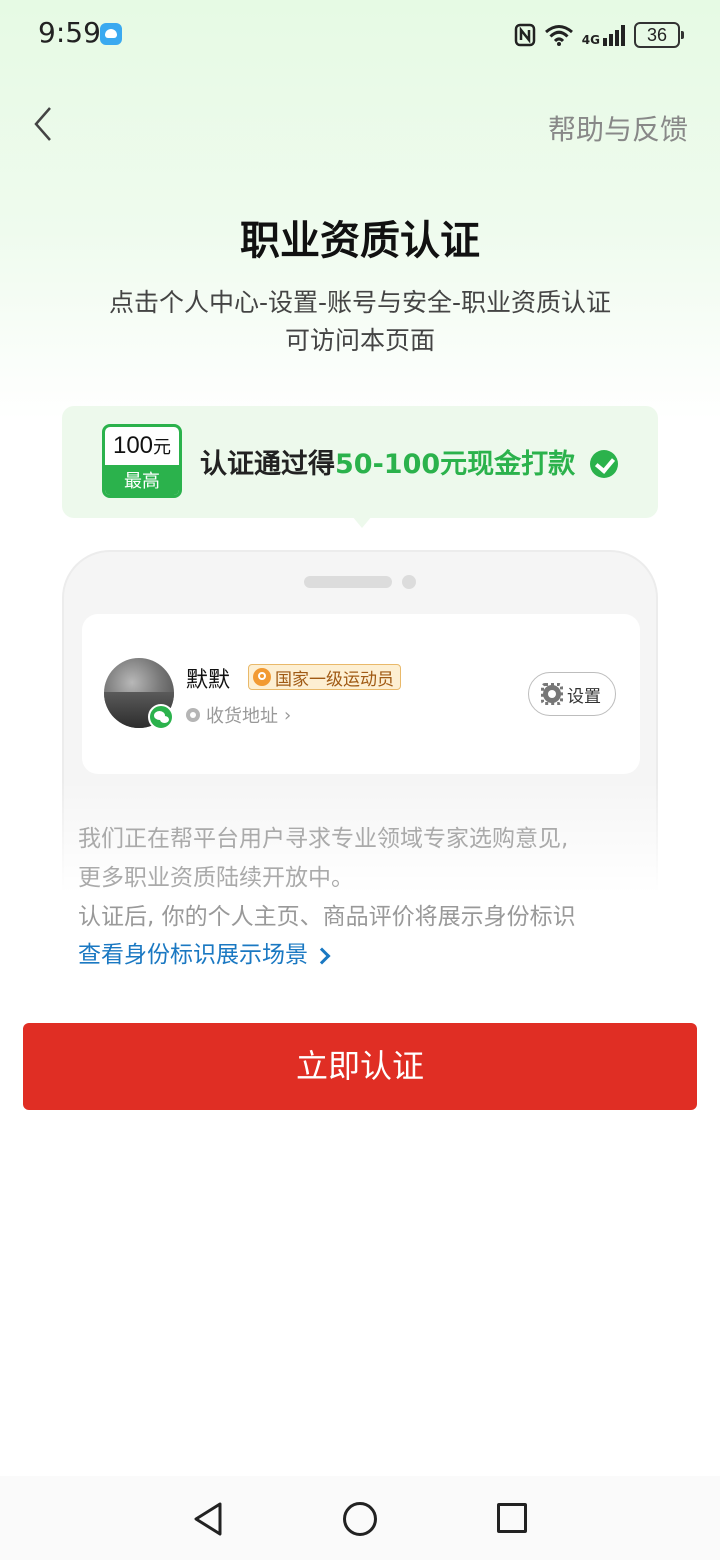 The image size is (720, 1560). What do you see at coordinates (558, 35) in the screenshot?
I see `wifi-icon` at bounding box center [558, 35].